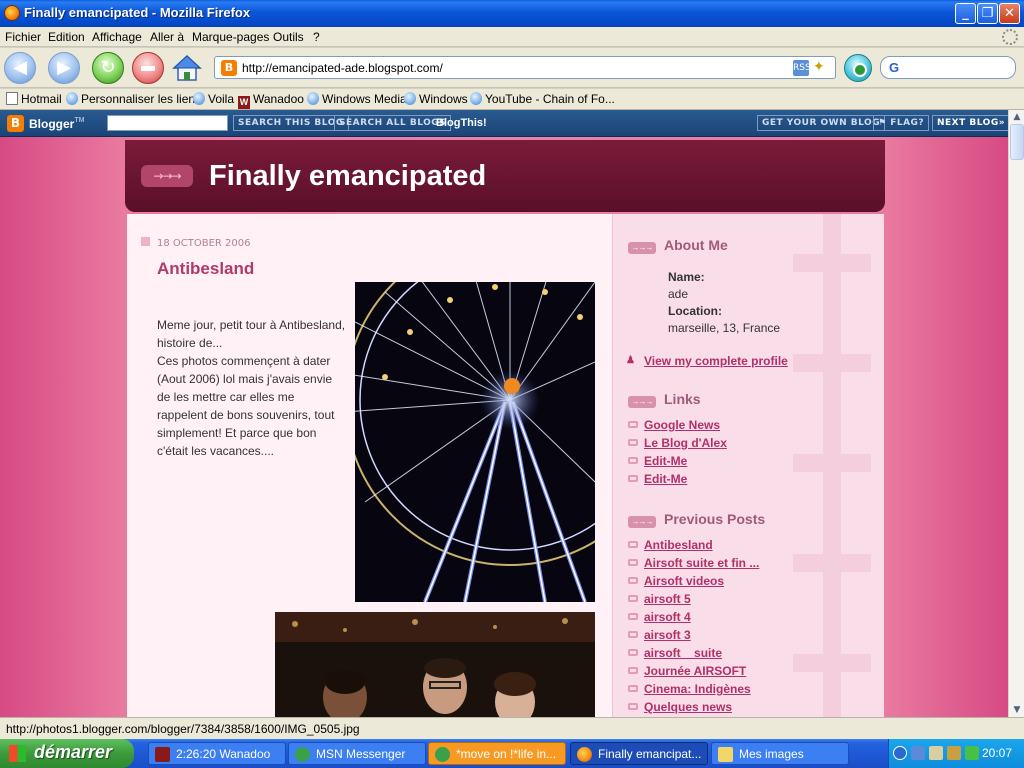 The width and height of the screenshot is (1024, 768). What do you see at coordinates (342, 68) in the screenshot?
I see `url-text: http://emancipated-ade.blogspot.com/` at bounding box center [342, 68].